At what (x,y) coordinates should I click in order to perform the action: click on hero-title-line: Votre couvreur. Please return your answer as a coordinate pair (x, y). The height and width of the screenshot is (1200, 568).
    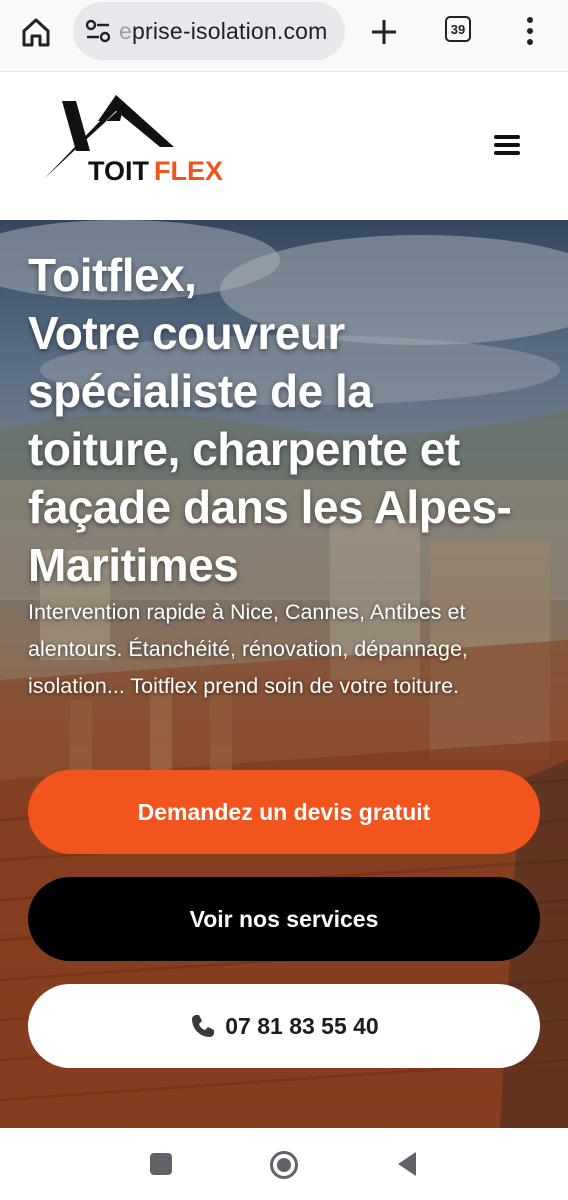
    Looking at the image, I should click on (186, 333).